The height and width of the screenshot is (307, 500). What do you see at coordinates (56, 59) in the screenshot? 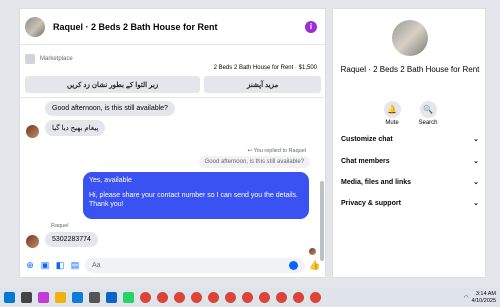
I see `marketplace-label: Marketplace` at bounding box center [56, 59].